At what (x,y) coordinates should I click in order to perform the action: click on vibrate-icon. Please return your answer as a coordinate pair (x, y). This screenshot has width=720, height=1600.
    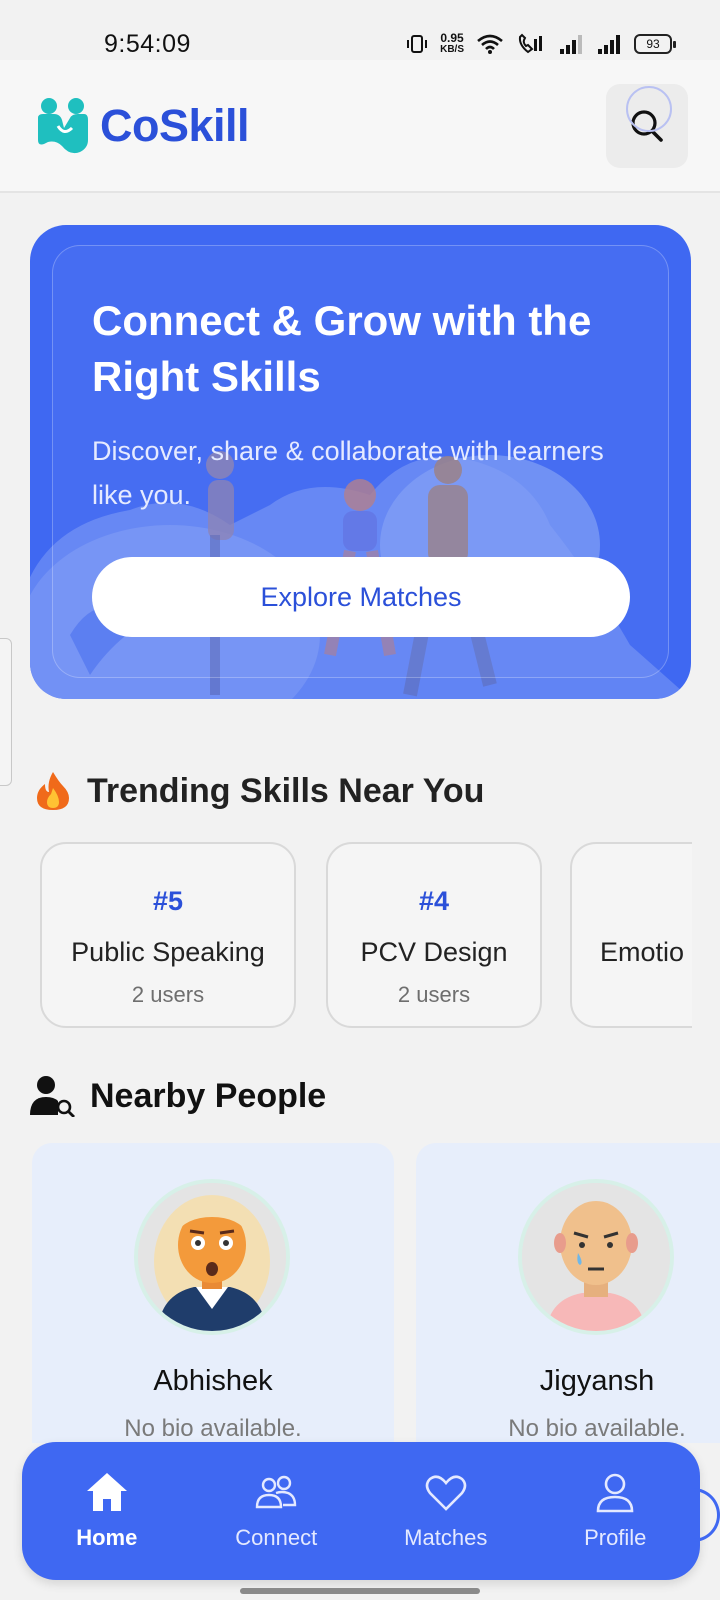
    Looking at the image, I should click on (417, 44).